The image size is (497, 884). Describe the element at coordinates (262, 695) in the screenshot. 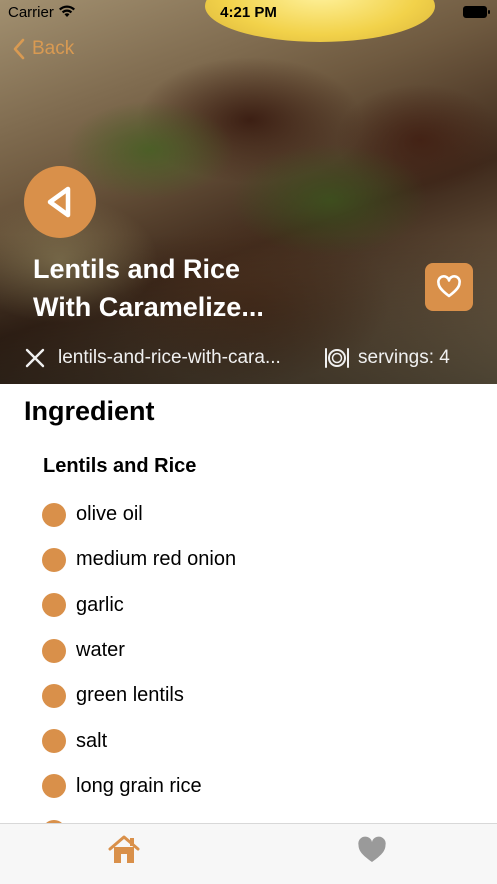

I see `list-item: green lentils` at that location.